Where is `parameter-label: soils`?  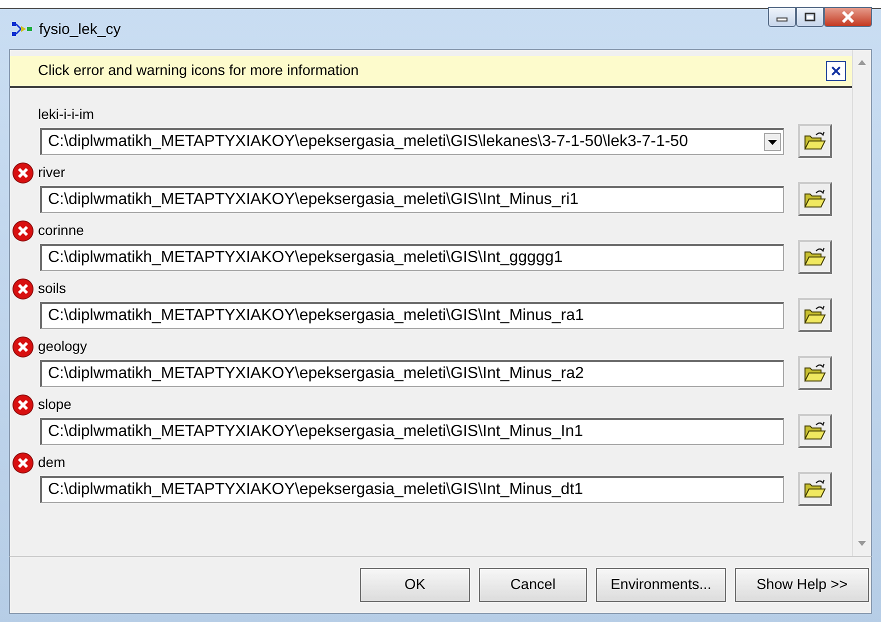
parameter-label: soils is located at coordinates (52, 288).